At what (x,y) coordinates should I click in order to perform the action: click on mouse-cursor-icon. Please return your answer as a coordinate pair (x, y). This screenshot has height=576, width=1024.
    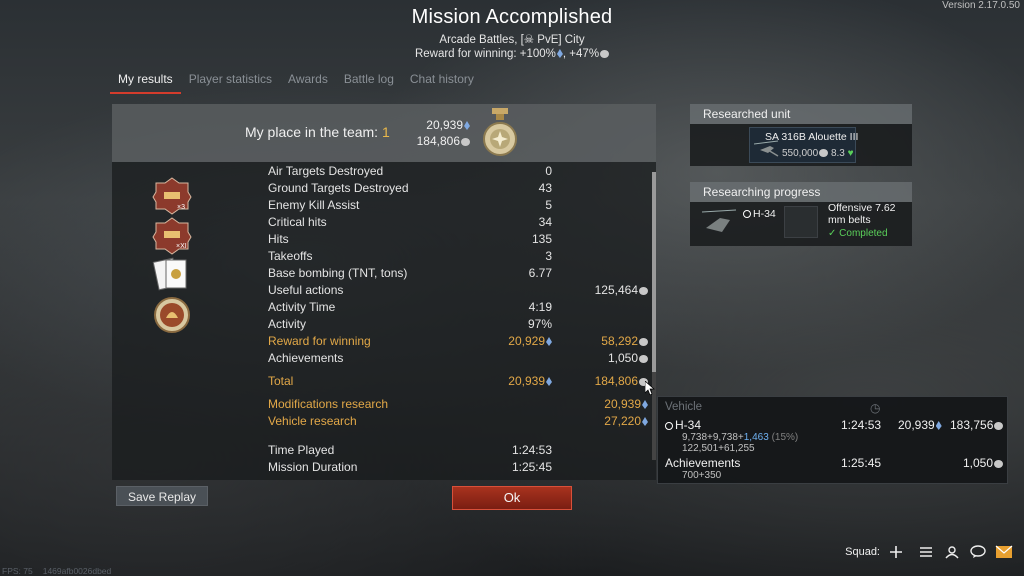
    Looking at the image, I should click on (650, 388).